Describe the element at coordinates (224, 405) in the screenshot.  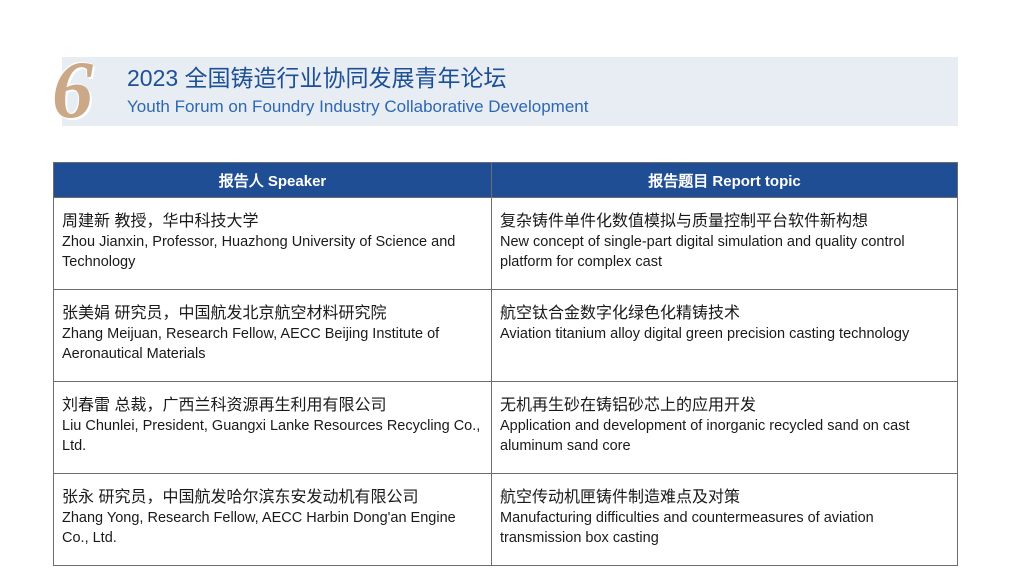
I see `speaker-name-cn: 刘春雷 总裁，广西兰科资源再生利用有限公司` at that location.